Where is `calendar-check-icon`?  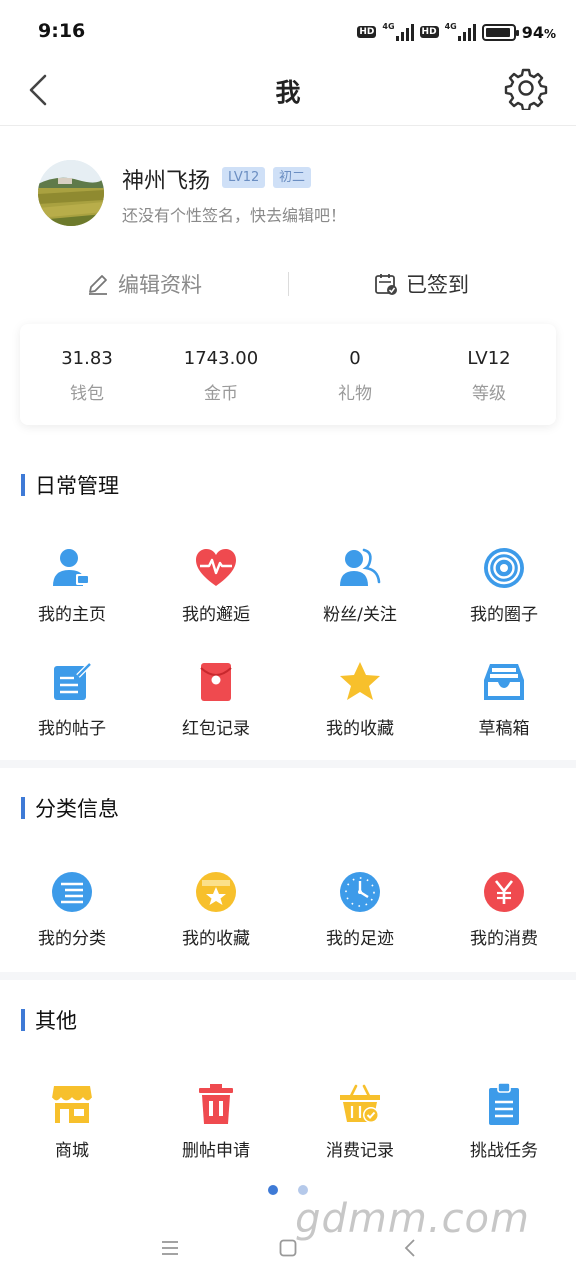 calendar-check-icon is located at coordinates (386, 284).